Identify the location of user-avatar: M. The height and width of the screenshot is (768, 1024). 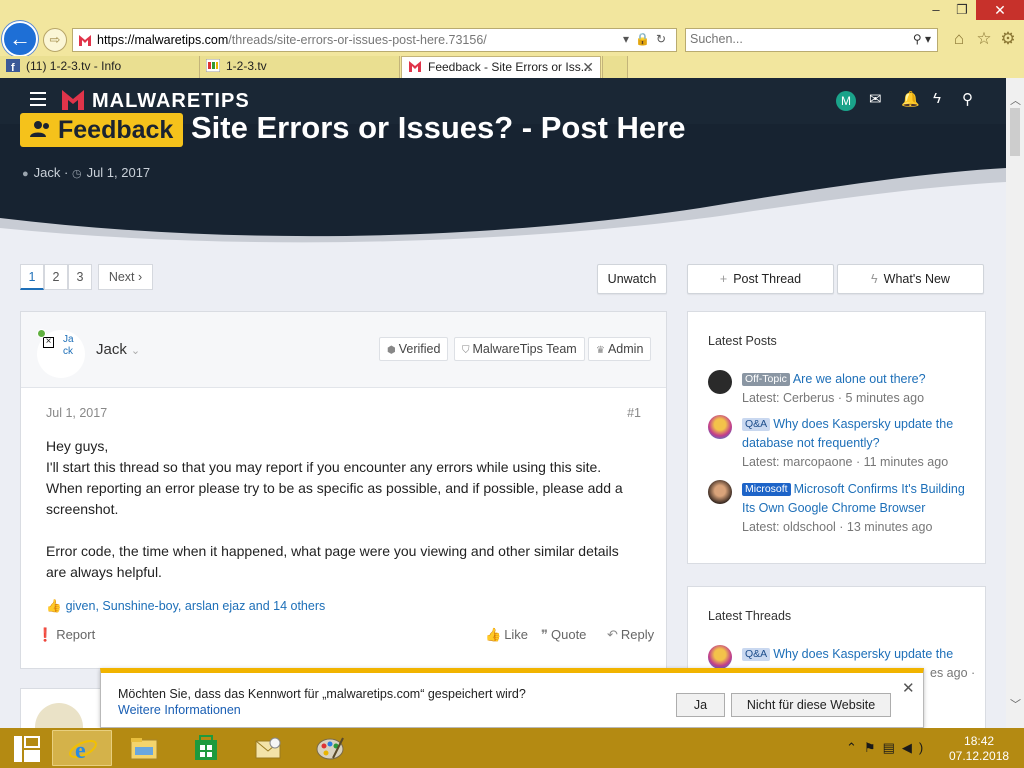
(846, 101).